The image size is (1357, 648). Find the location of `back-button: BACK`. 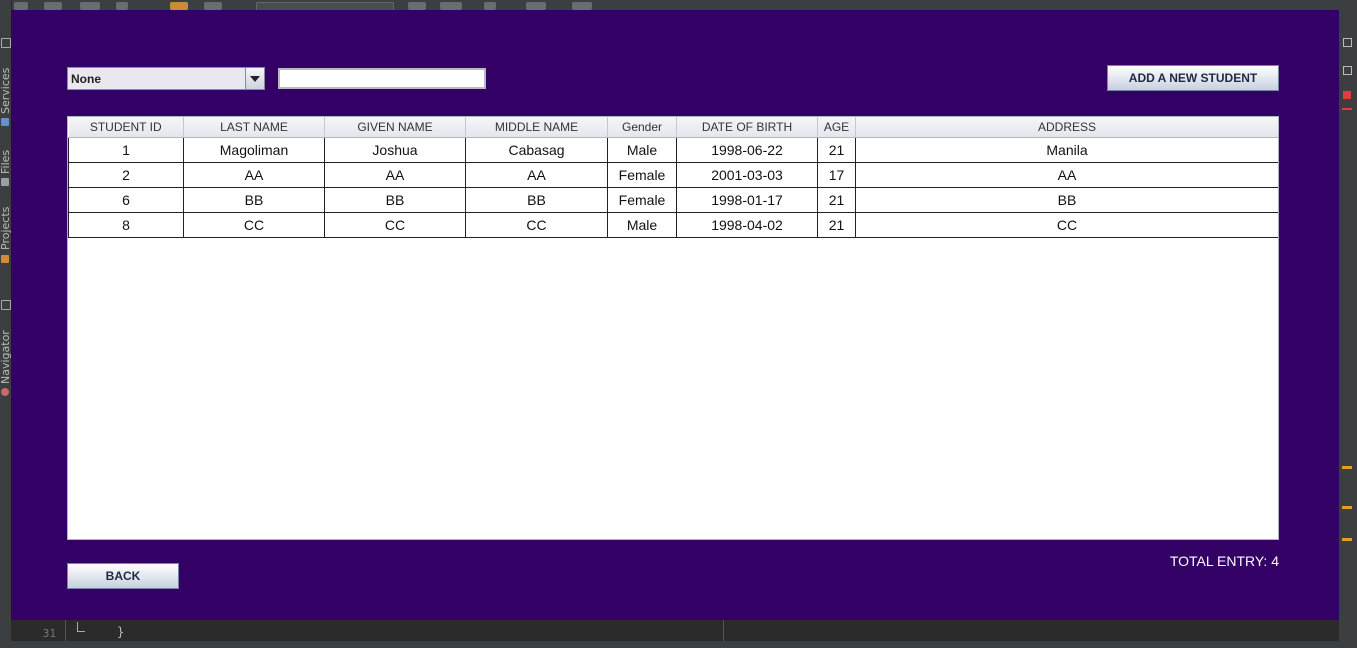

back-button: BACK is located at coordinates (123, 576).